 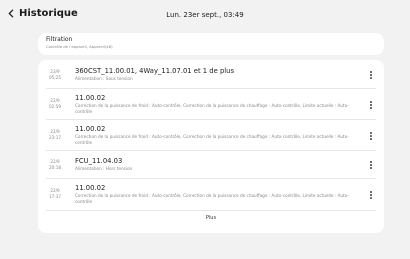 I want to click on entry-description: Alimentation : Sous tension, so click(x=104, y=78).